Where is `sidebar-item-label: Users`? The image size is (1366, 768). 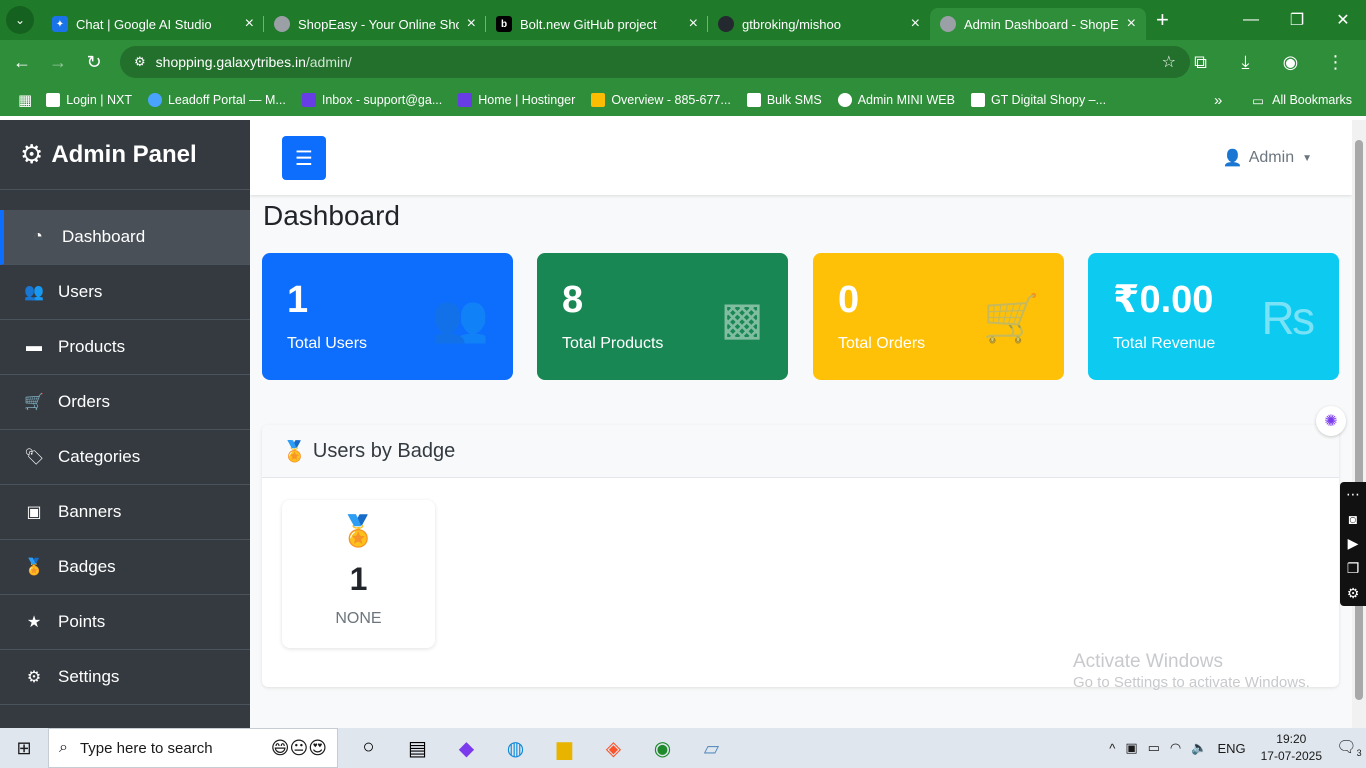
sidebar-item-label: Users is located at coordinates (80, 291).